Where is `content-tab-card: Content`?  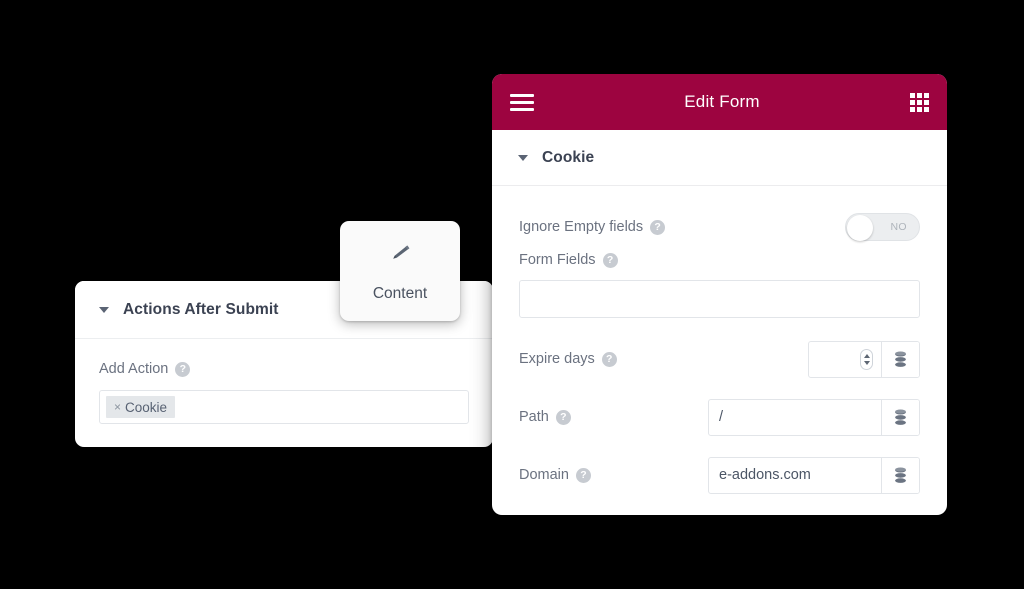 content-tab-card: Content is located at coordinates (400, 271).